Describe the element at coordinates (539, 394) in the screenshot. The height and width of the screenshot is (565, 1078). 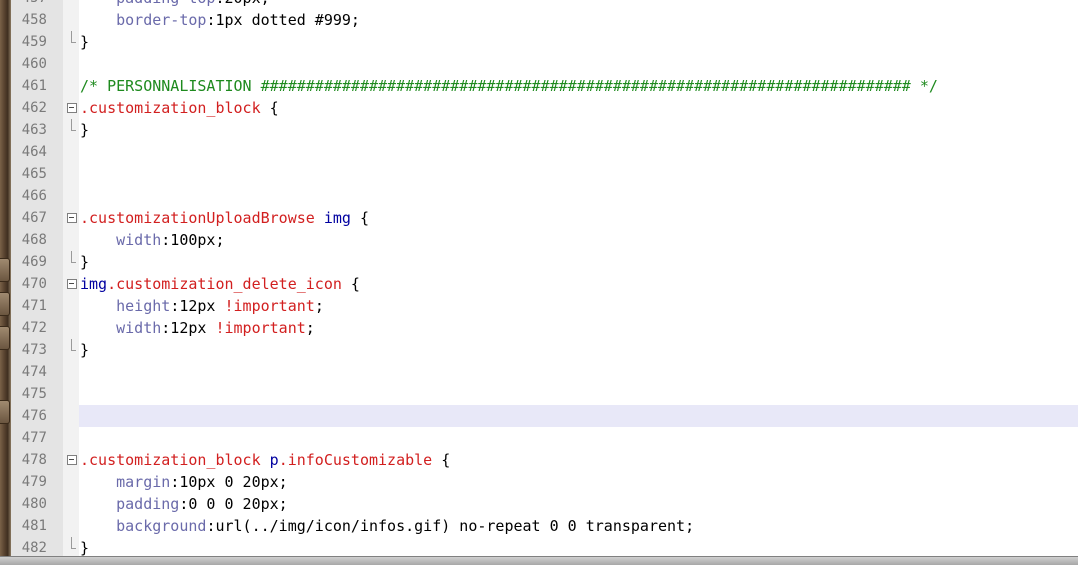
I see `code-line: 475` at that location.